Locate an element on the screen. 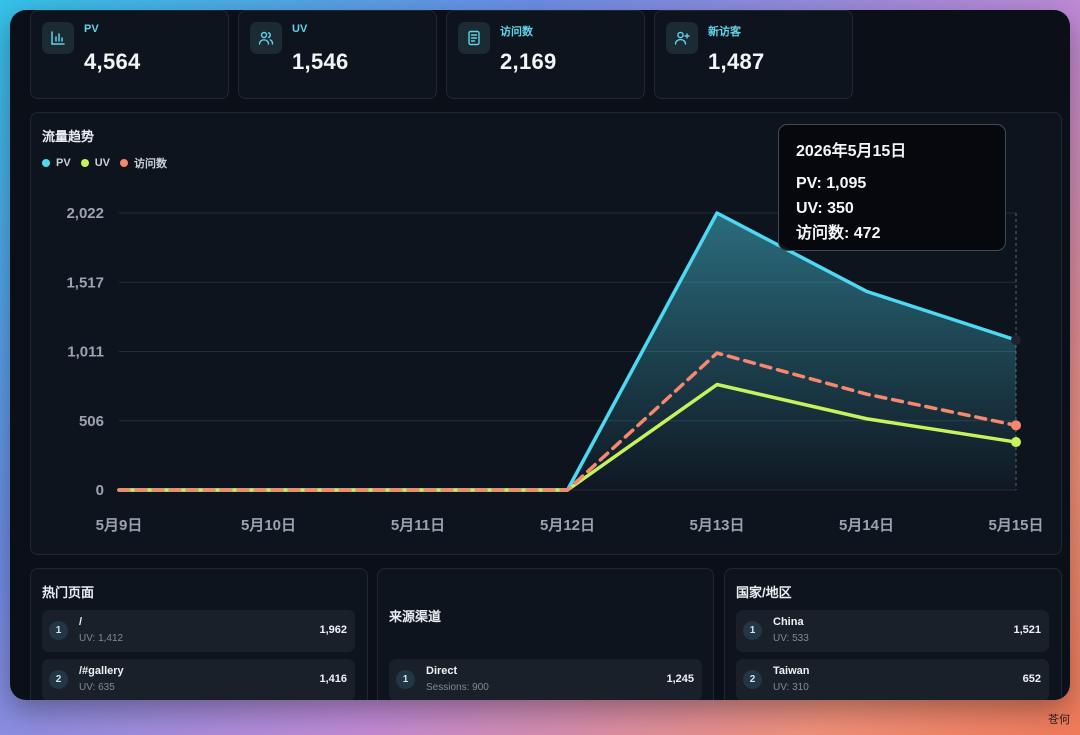 Image resolution: width=1080 pixels, height=735 pixels. item-value: 652 is located at coordinates (1031, 679).